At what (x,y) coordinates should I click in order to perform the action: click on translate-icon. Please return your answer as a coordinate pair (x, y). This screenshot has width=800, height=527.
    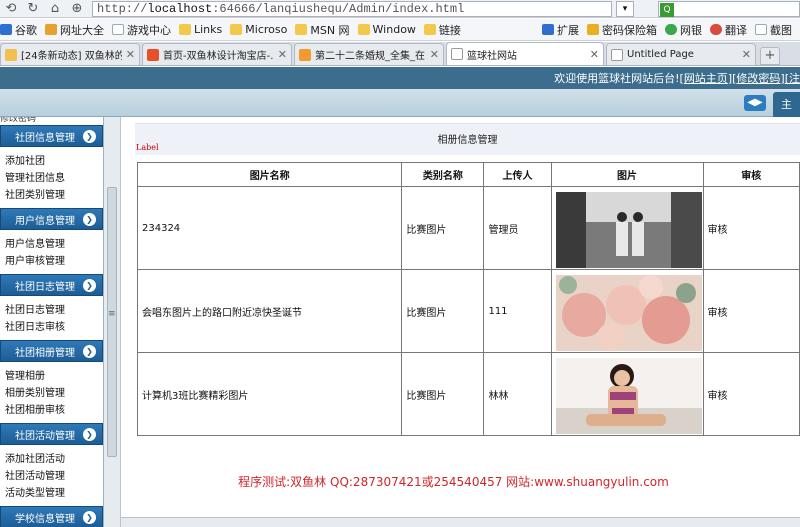
    Looking at the image, I should click on (716, 29).